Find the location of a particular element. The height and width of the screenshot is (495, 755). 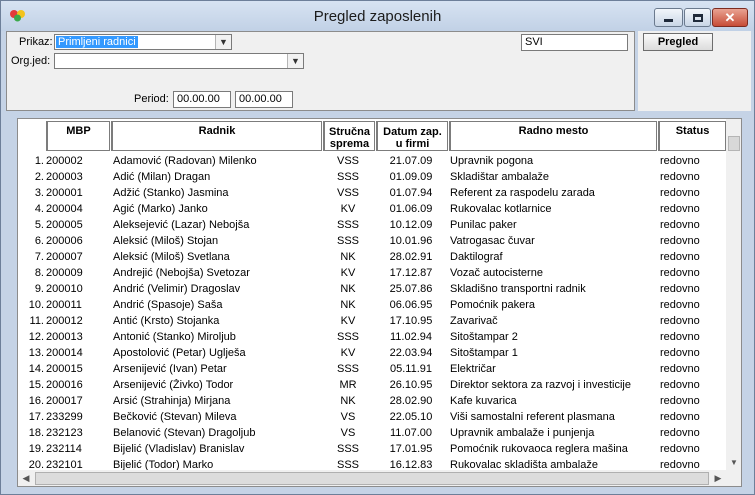

cell-sprema: SSS is located at coordinates (347, 449).